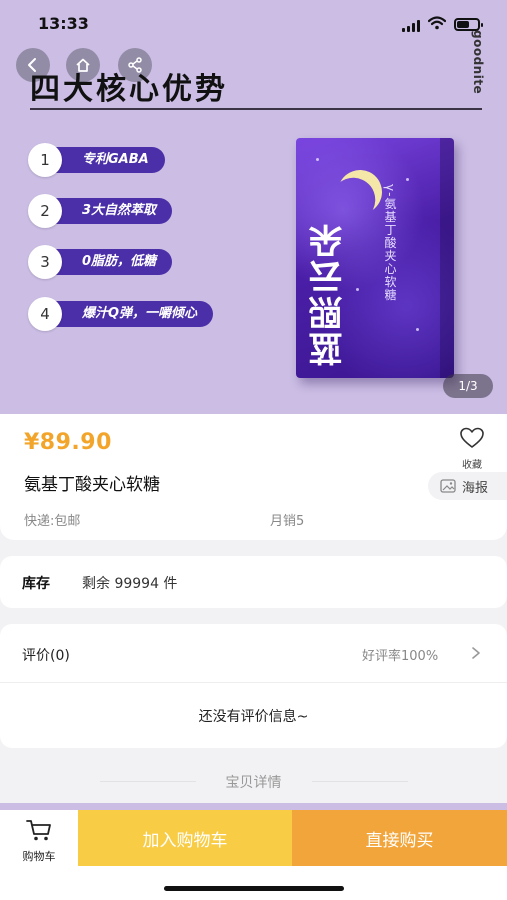 The image size is (507, 900). Describe the element at coordinates (39, 856) in the screenshot. I see `cart-label: 购物车` at that location.